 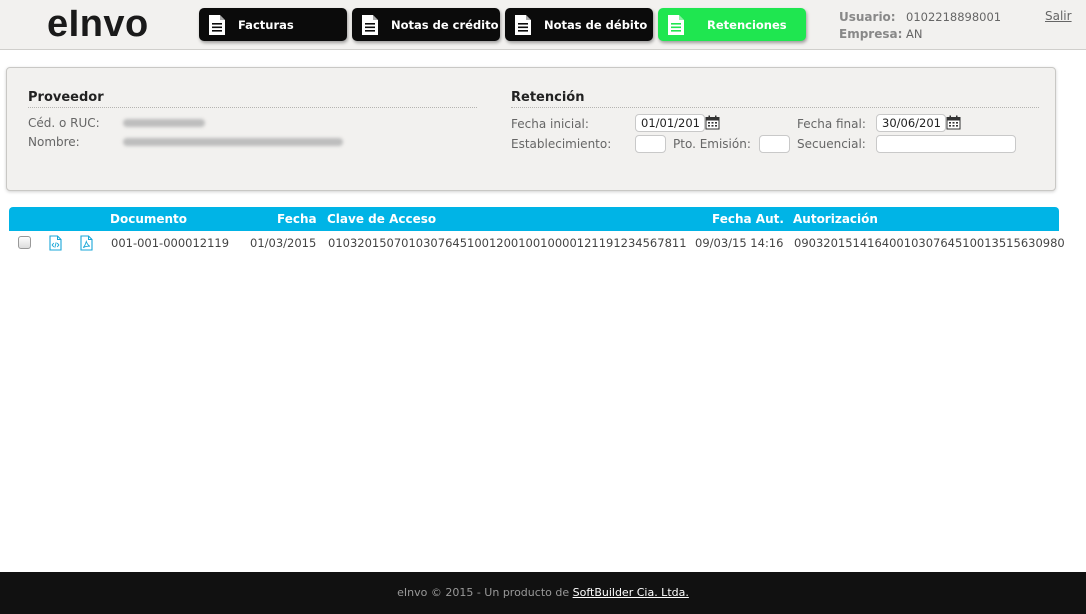 What do you see at coordinates (739, 243) in the screenshot?
I see `cell-fecha-aut: 09/03/15 14:16` at bounding box center [739, 243].